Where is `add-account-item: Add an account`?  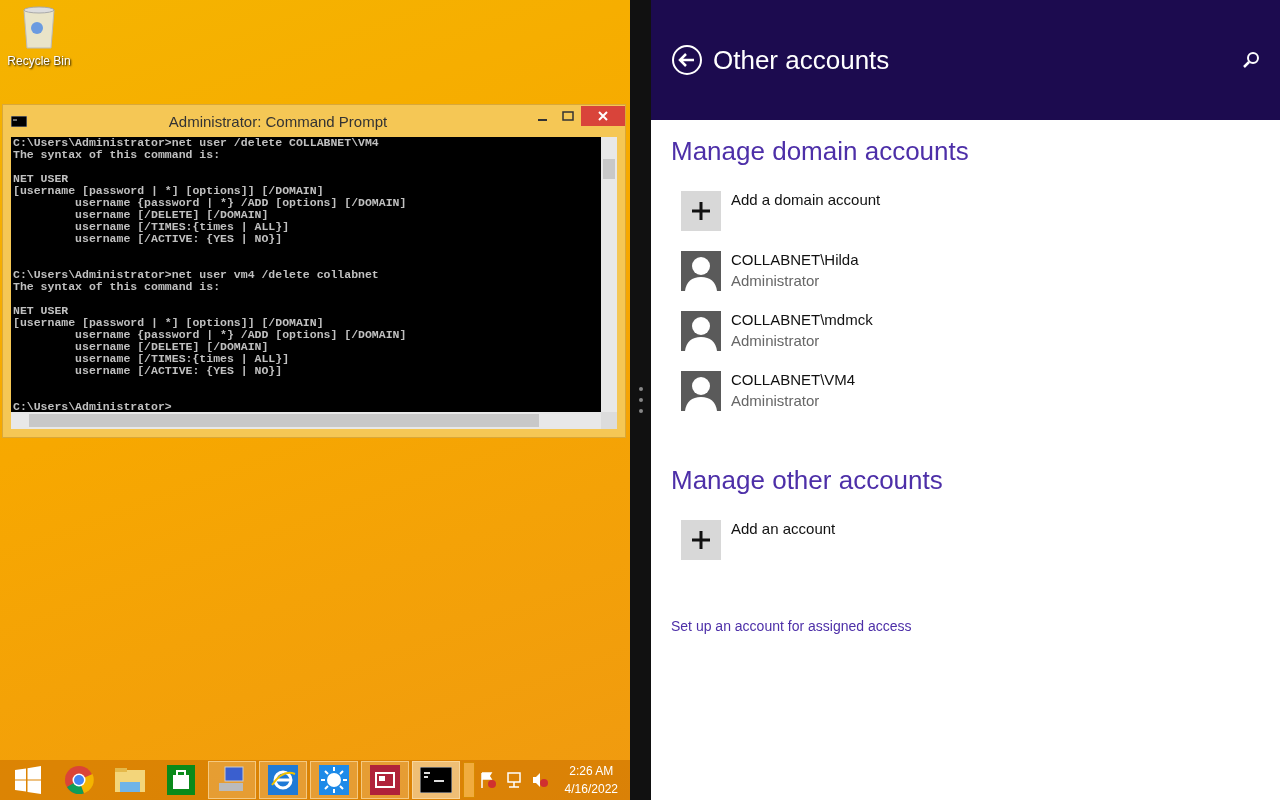
add-account-item: Add an account is located at coordinates (965, 540).